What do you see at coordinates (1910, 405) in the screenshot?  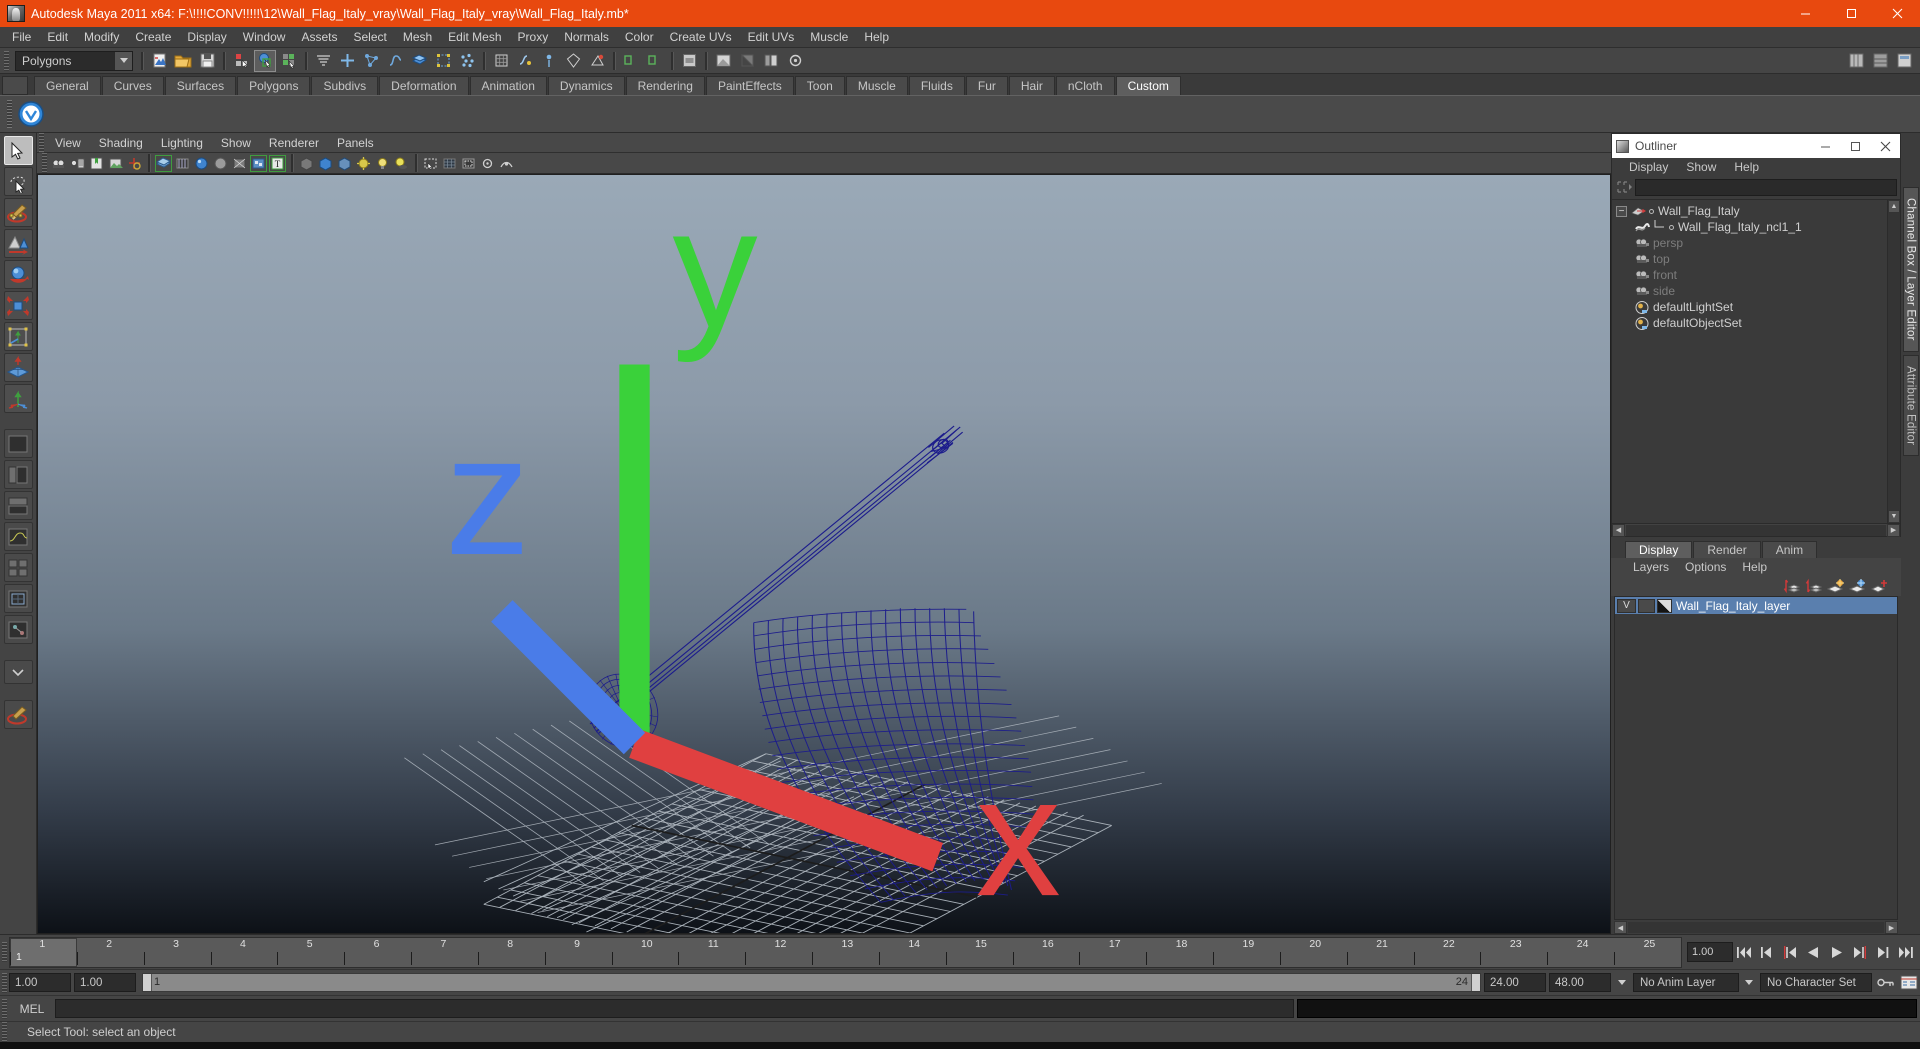 I see `tab-attribute-editor: Attribute Editor` at bounding box center [1910, 405].